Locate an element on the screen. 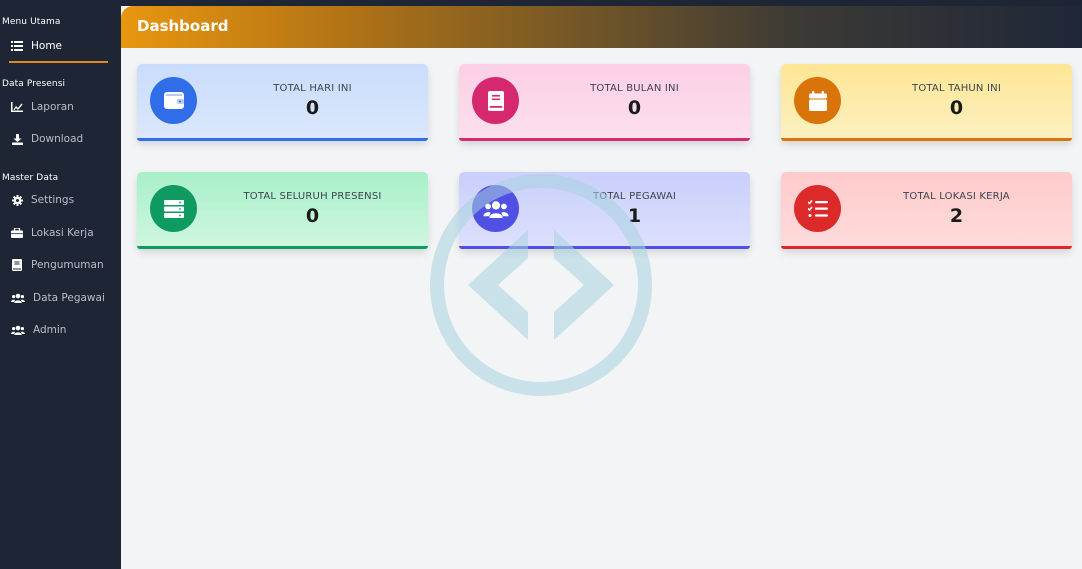 This screenshot has height=569, width=1082. sidebar-item-data-pegawai: Data Pegawai is located at coordinates (60, 298).